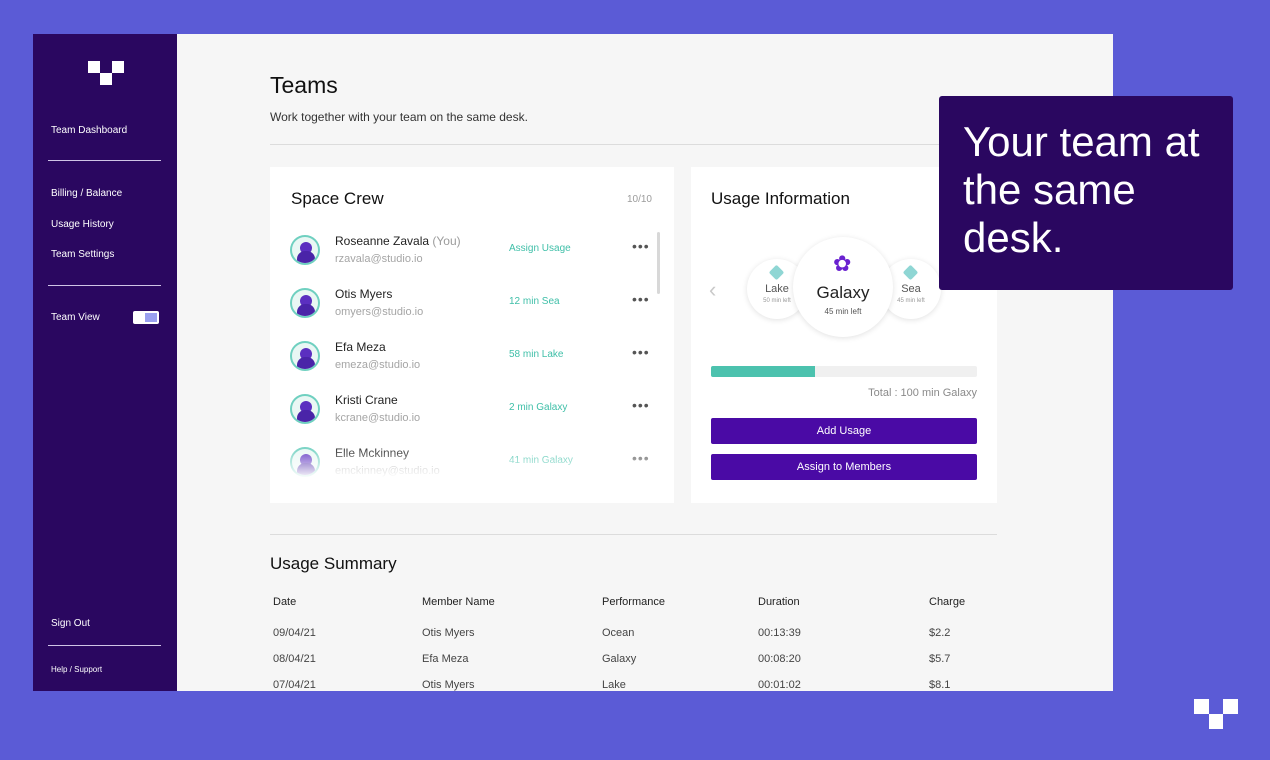 The image size is (1270, 760). Describe the element at coordinates (843, 311) in the screenshot. I see `option-time: 45 min left` at that location.